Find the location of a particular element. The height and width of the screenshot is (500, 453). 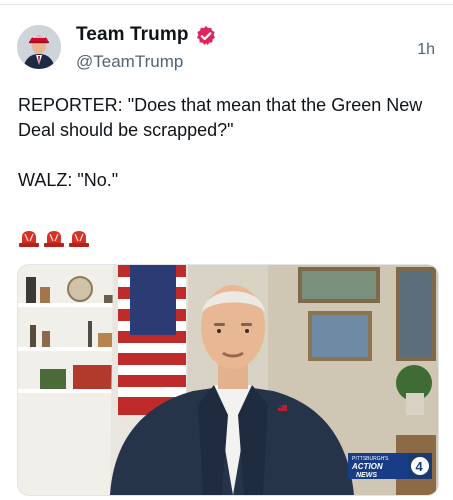

post-paragraph-walz: WALZ: "No." is located at coordinates (68, 180).